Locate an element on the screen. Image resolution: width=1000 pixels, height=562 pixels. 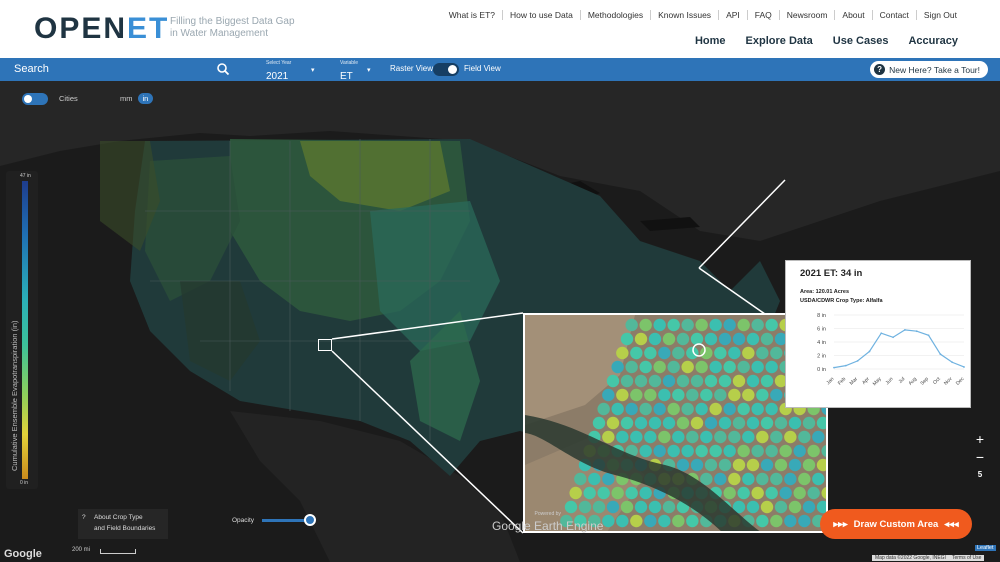
openet-logo: OPENET is located at coordinates (101, 29).